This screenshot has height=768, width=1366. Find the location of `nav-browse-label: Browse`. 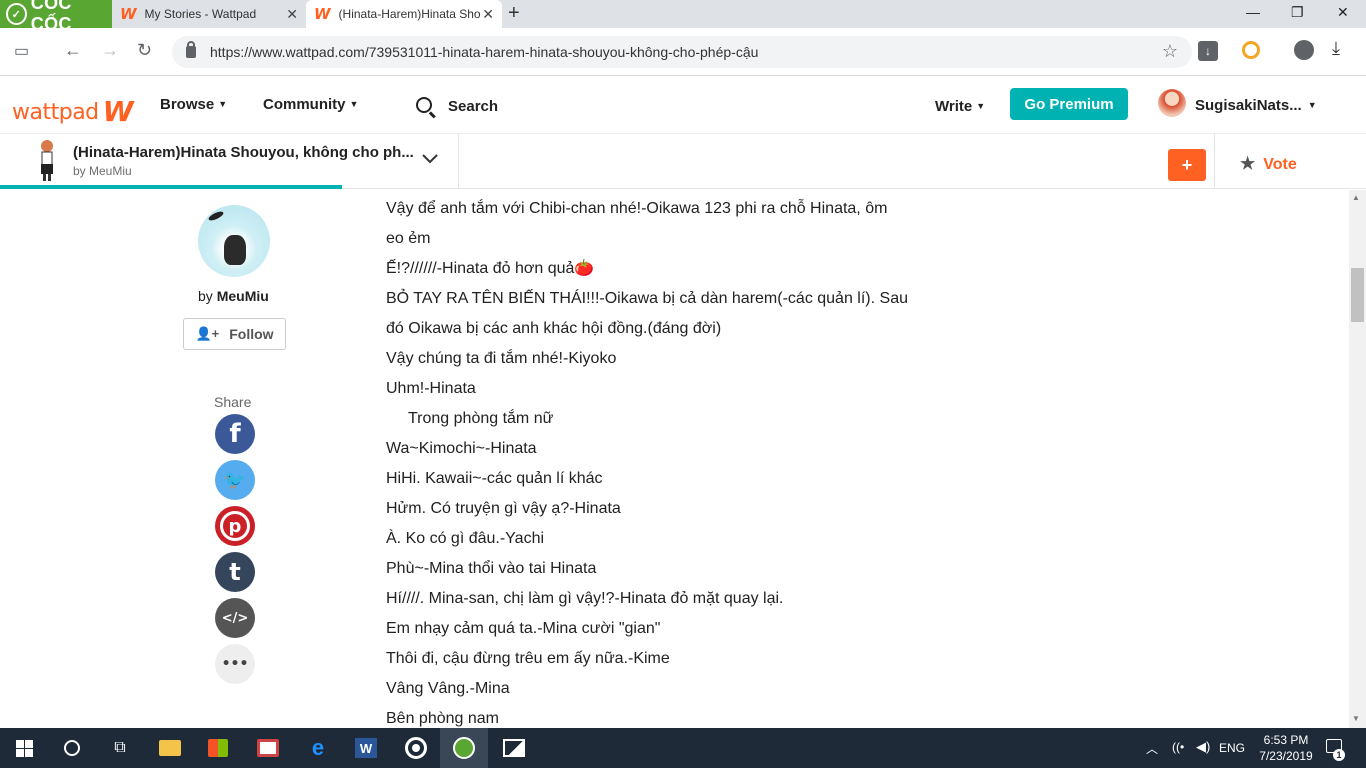

nav-browse-label: Browse is located at coordinates (187, 104).